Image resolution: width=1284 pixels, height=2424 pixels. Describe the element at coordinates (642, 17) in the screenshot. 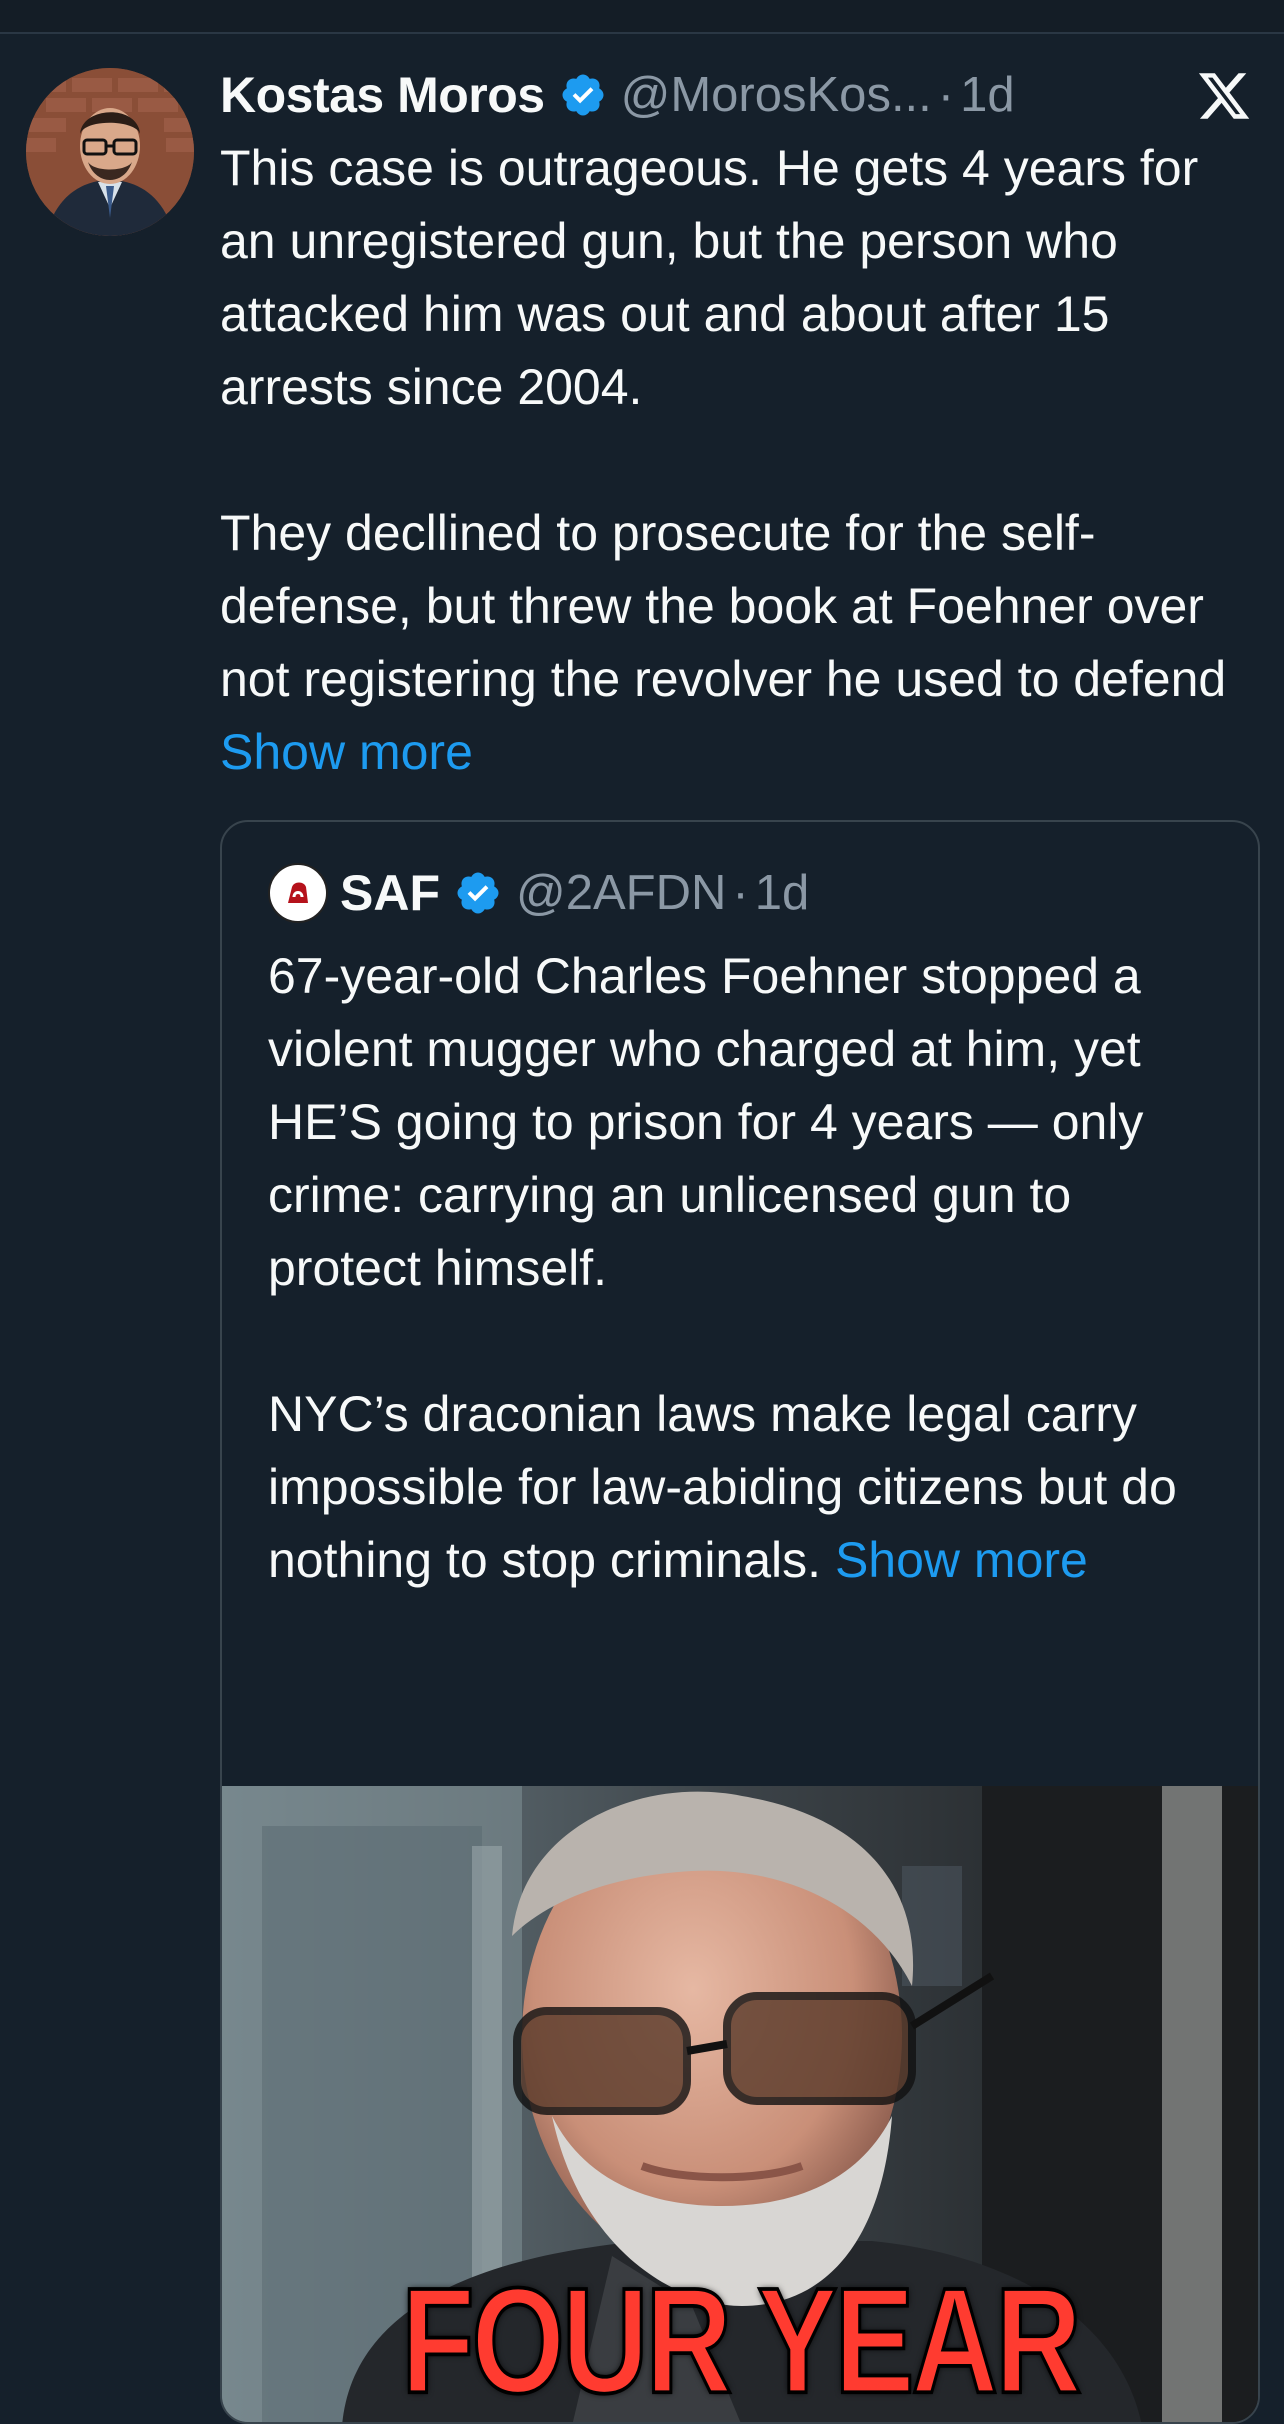

I see `top-divider` at that location.